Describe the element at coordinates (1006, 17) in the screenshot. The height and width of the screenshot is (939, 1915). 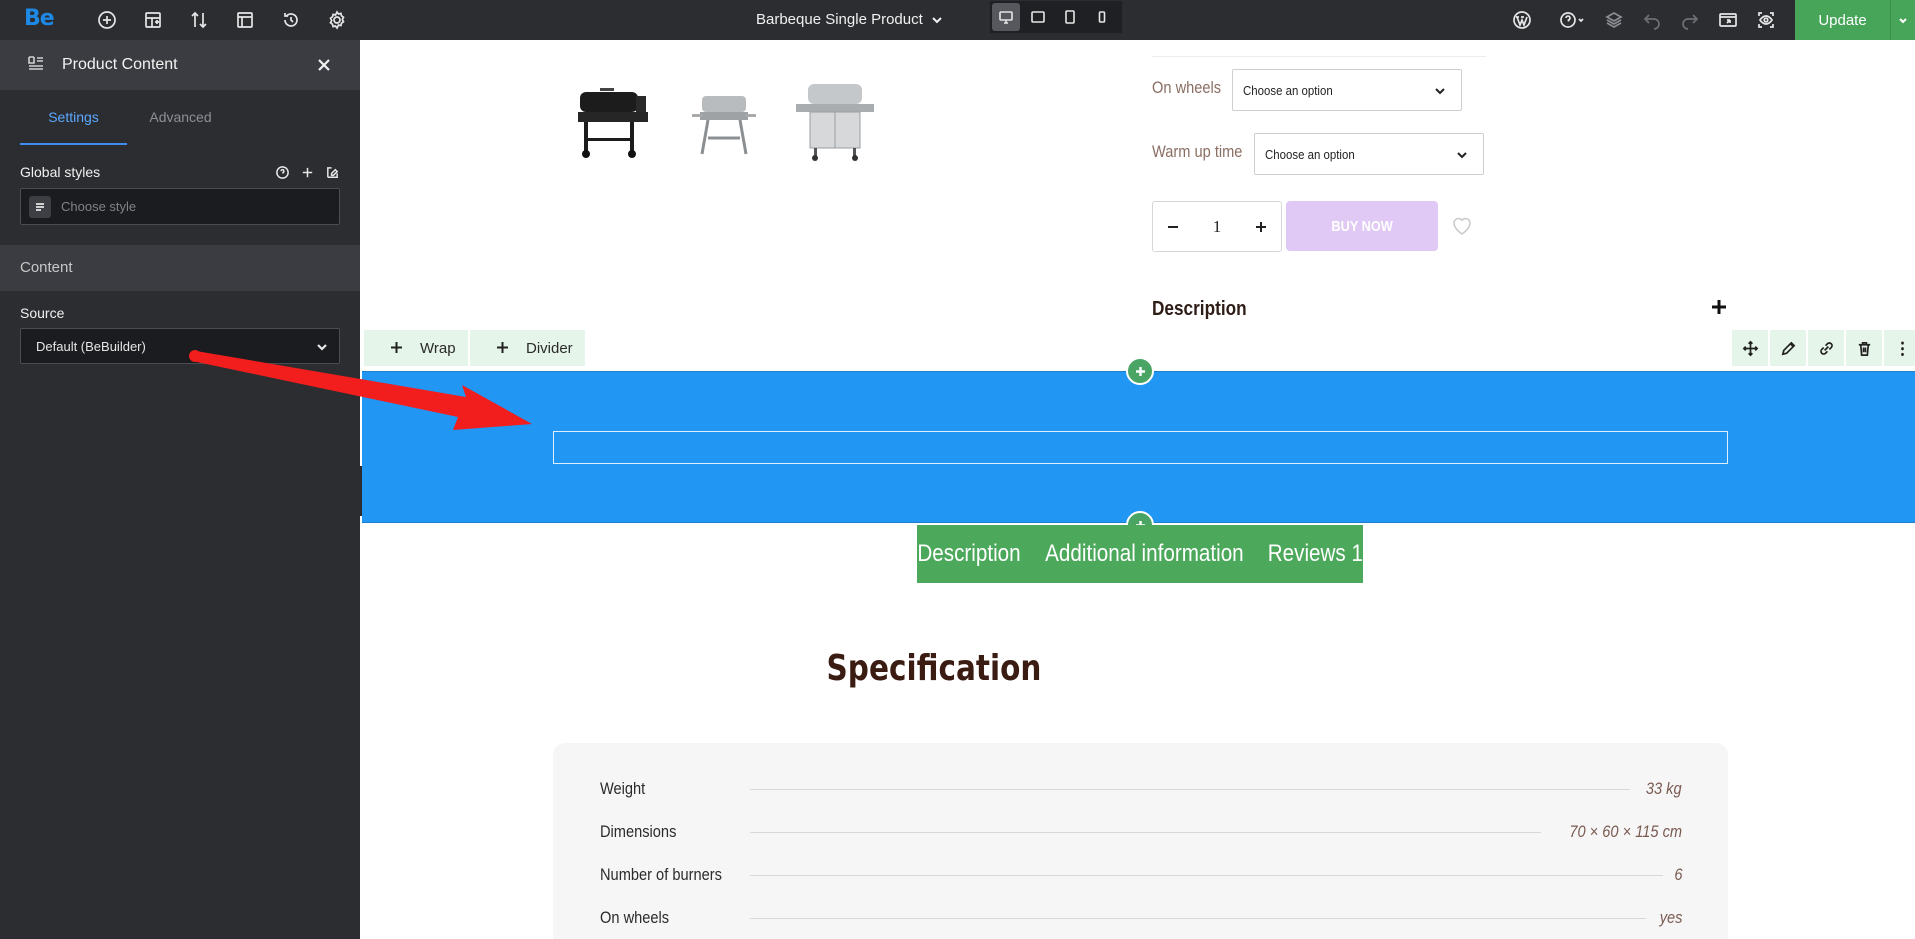
I see `desktop-view-icon` at that location.